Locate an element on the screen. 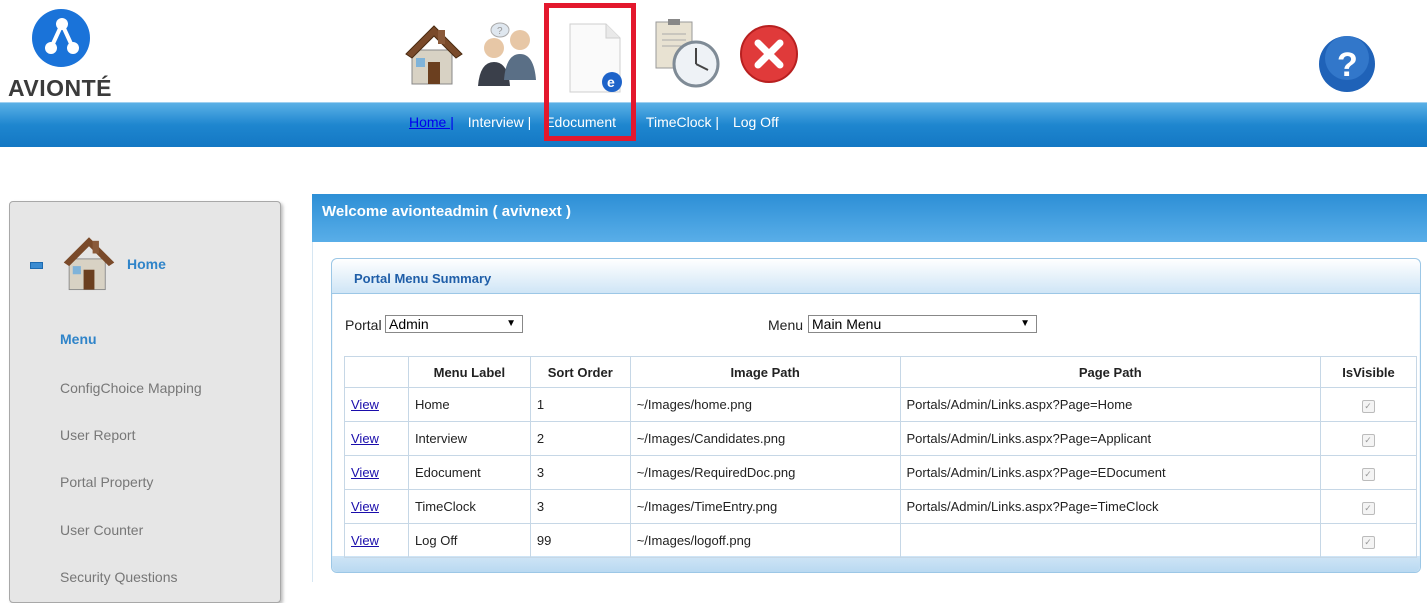  interview-icon: ? is located at coordinates (508, 54).